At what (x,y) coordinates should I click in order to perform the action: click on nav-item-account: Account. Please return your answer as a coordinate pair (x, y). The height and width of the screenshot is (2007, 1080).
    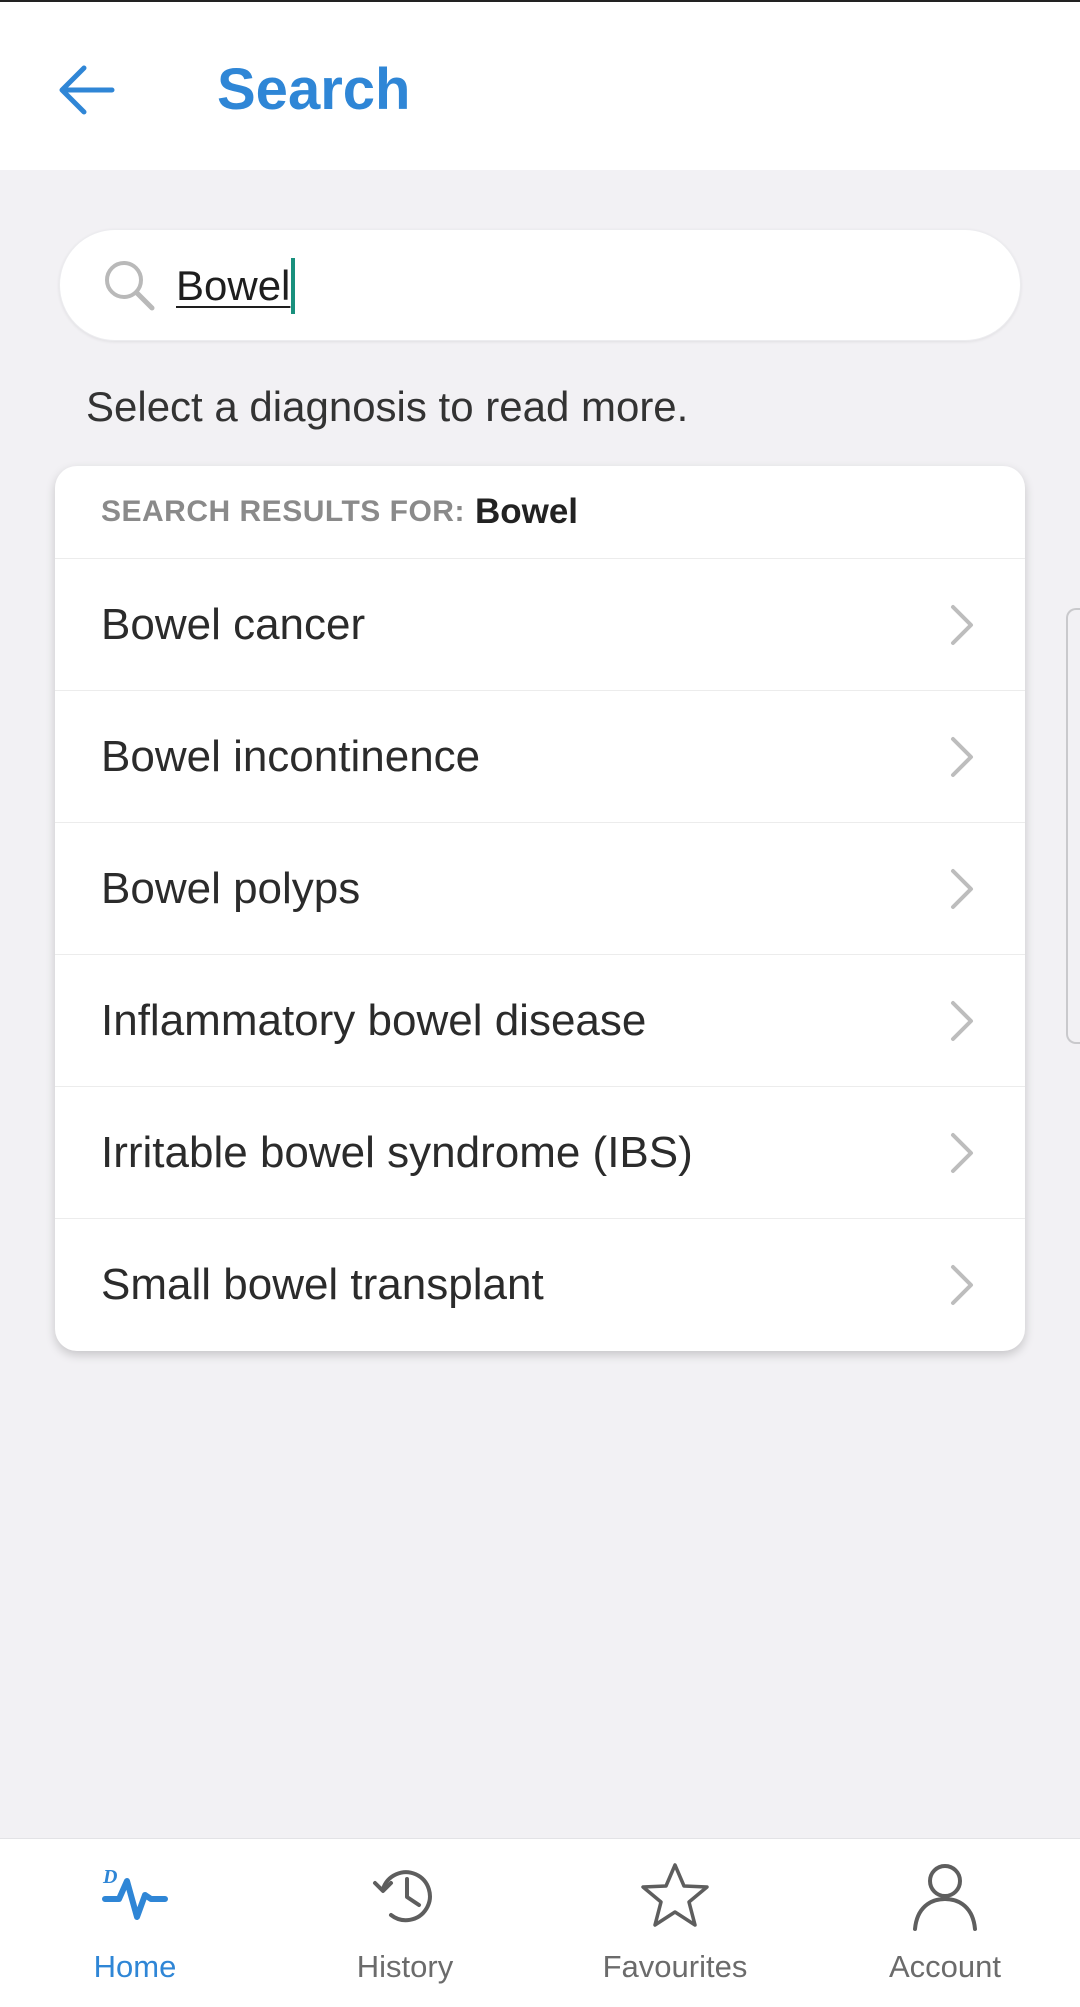
    Looking at the image, I should click on (945, 1923).